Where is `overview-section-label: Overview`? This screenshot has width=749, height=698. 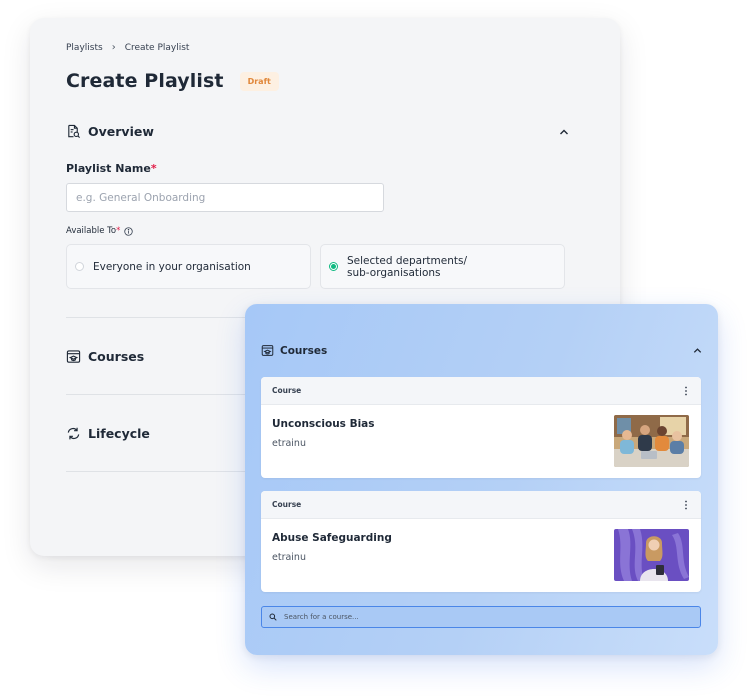 overview-section-label: Overview is located at coordinates (121, 131).